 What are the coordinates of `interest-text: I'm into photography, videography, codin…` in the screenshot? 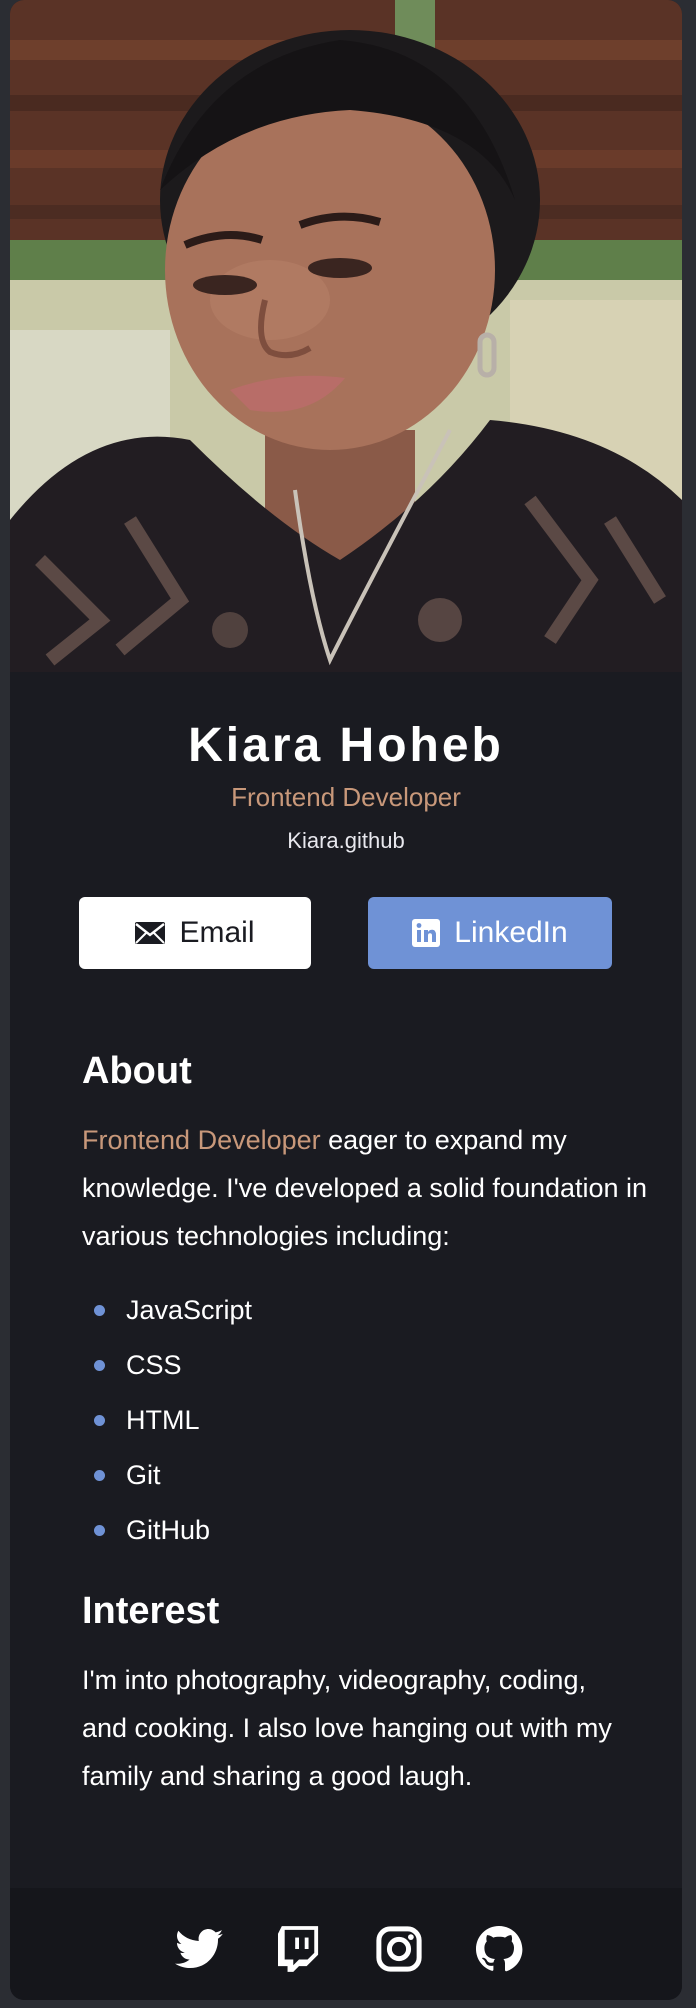 It's located at (347, 1728).